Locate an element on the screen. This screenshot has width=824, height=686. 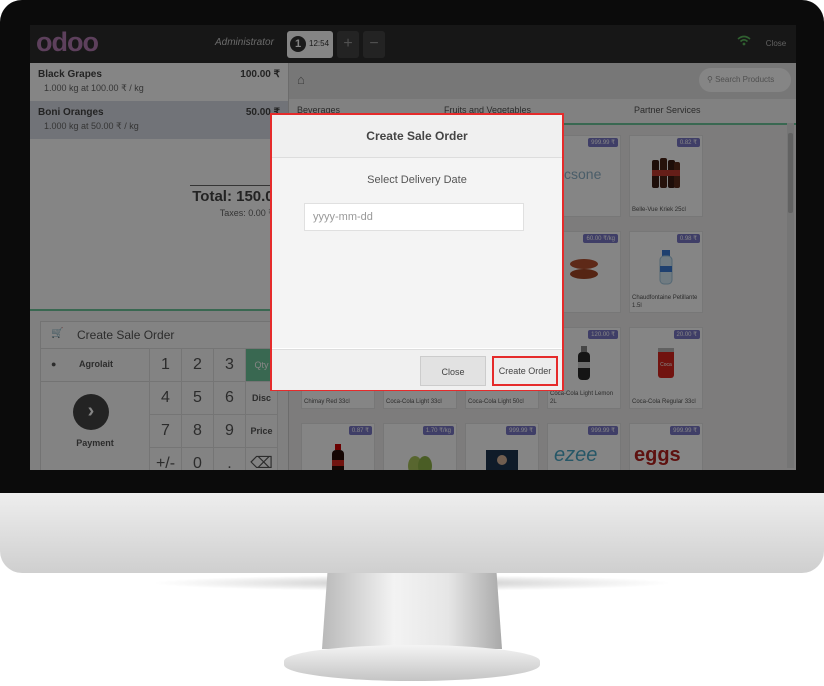
delivery-date-input is located at coordinates (414, 217).